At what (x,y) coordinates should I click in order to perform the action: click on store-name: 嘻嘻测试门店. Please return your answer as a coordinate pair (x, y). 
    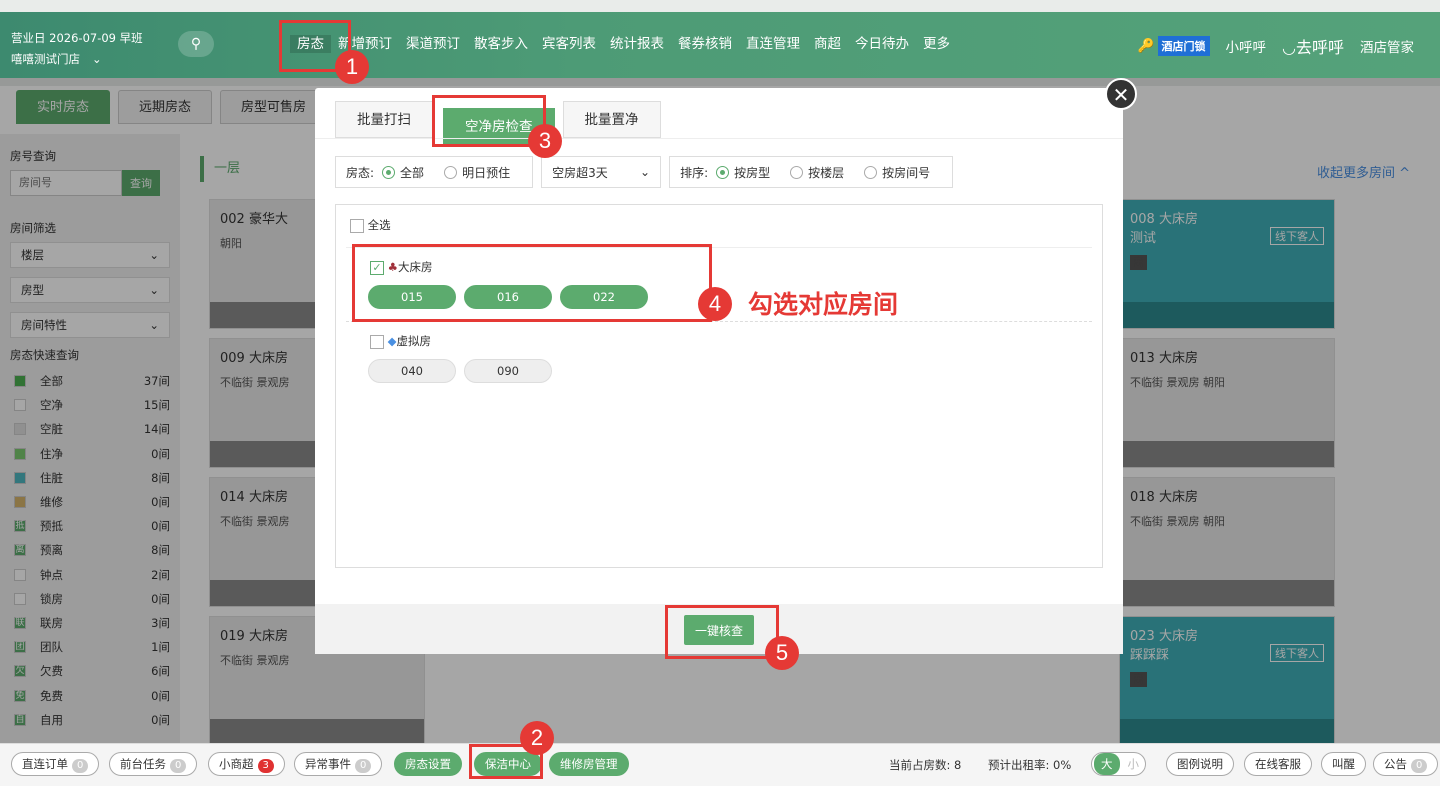
    Looking at the image, I should click on (45, 59).